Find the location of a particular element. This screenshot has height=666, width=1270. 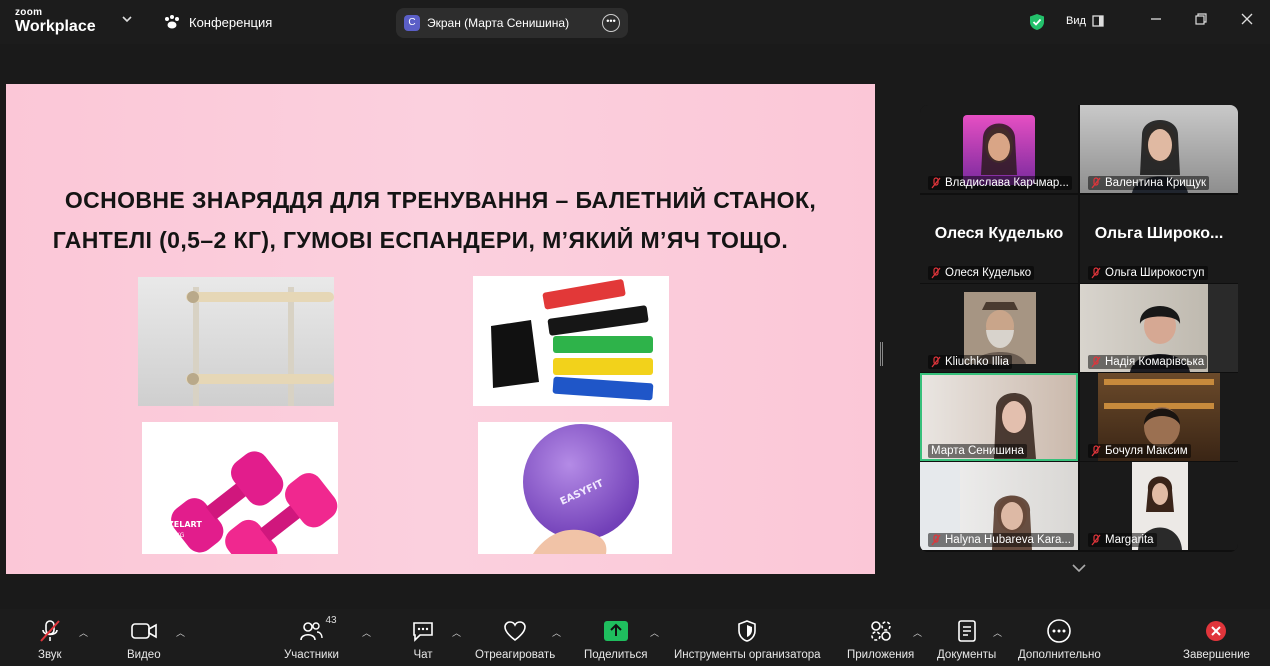

participant-name-label: Марта Сенишина is located at coordinates (977, 451).